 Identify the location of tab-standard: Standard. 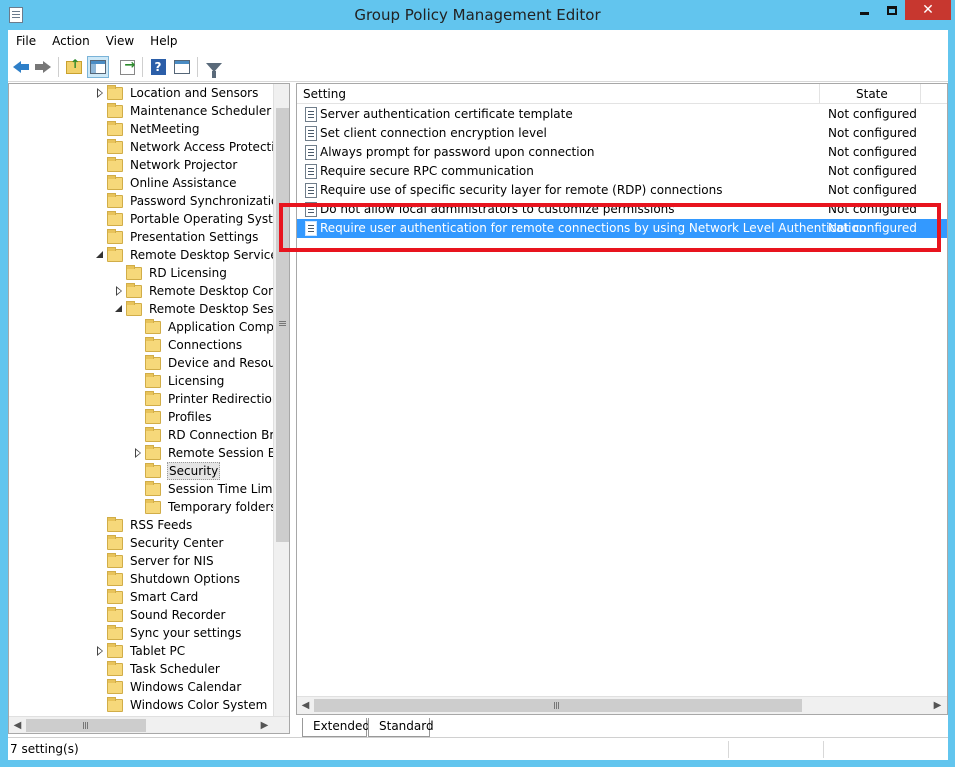
(401, 727).